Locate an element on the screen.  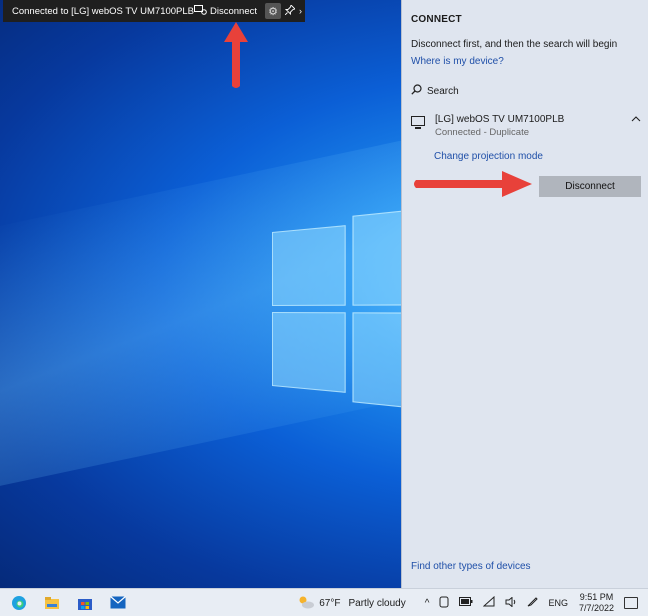
clock-time: 9:51 PM is located at coordinates (596, 597).